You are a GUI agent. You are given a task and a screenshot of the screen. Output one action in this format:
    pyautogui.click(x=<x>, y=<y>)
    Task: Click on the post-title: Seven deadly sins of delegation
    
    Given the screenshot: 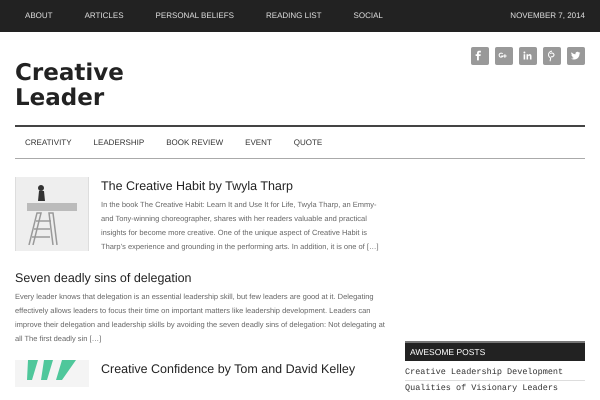 What is the action you would take?
    pyautogui.click(x=201, y=278)
    